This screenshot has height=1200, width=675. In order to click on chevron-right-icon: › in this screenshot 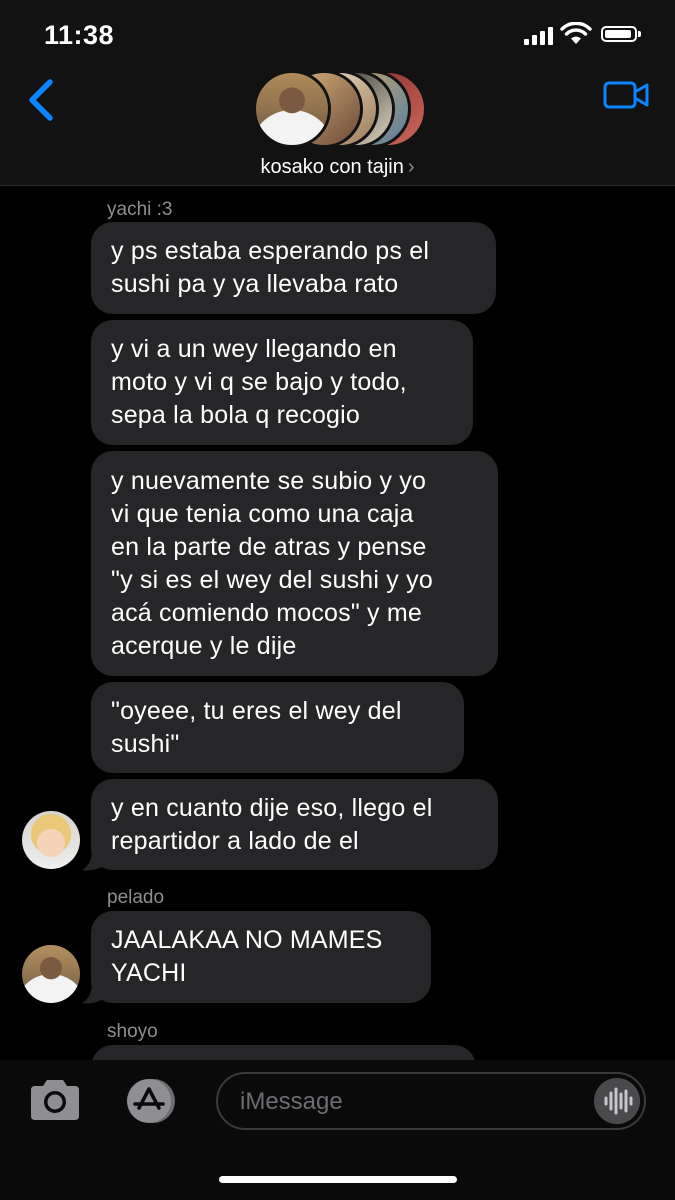, I will do `click(411, 167)`.